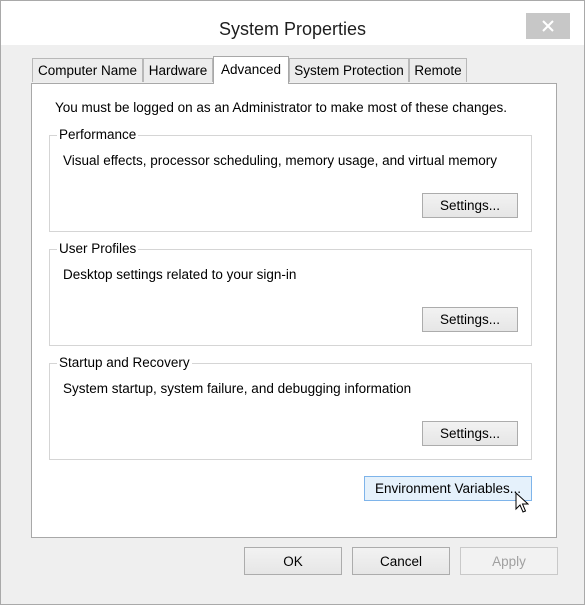  Describe the element at coordinates (180, 274) in the screenshot. I see `user-profiles-description: Desktop settings related to your sign-in` at that location.